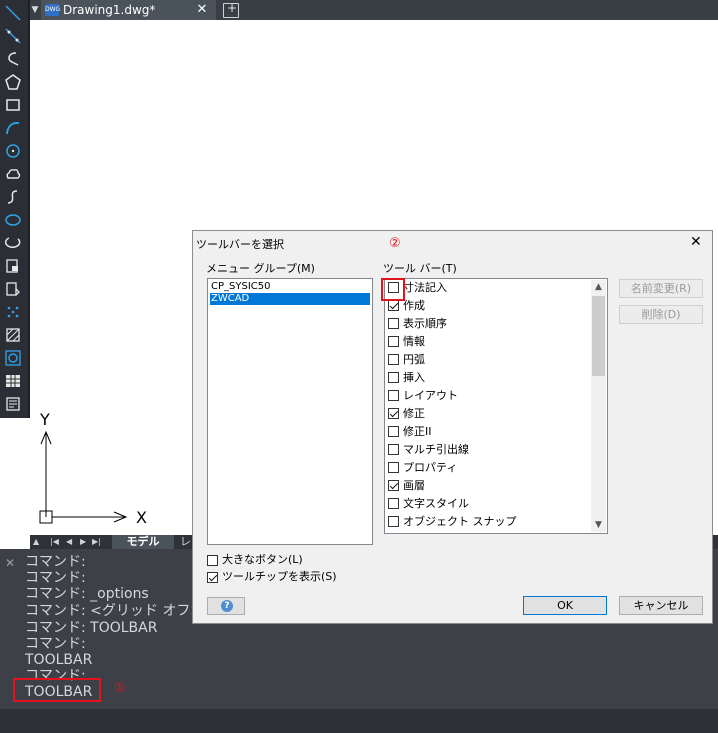  I want to click on scroll-up-icon: ▲, so click(598, 287).